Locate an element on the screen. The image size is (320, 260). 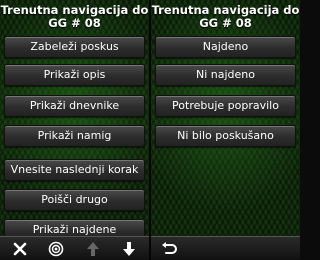
arrow-down-icon is located at coordinates (129, 248).